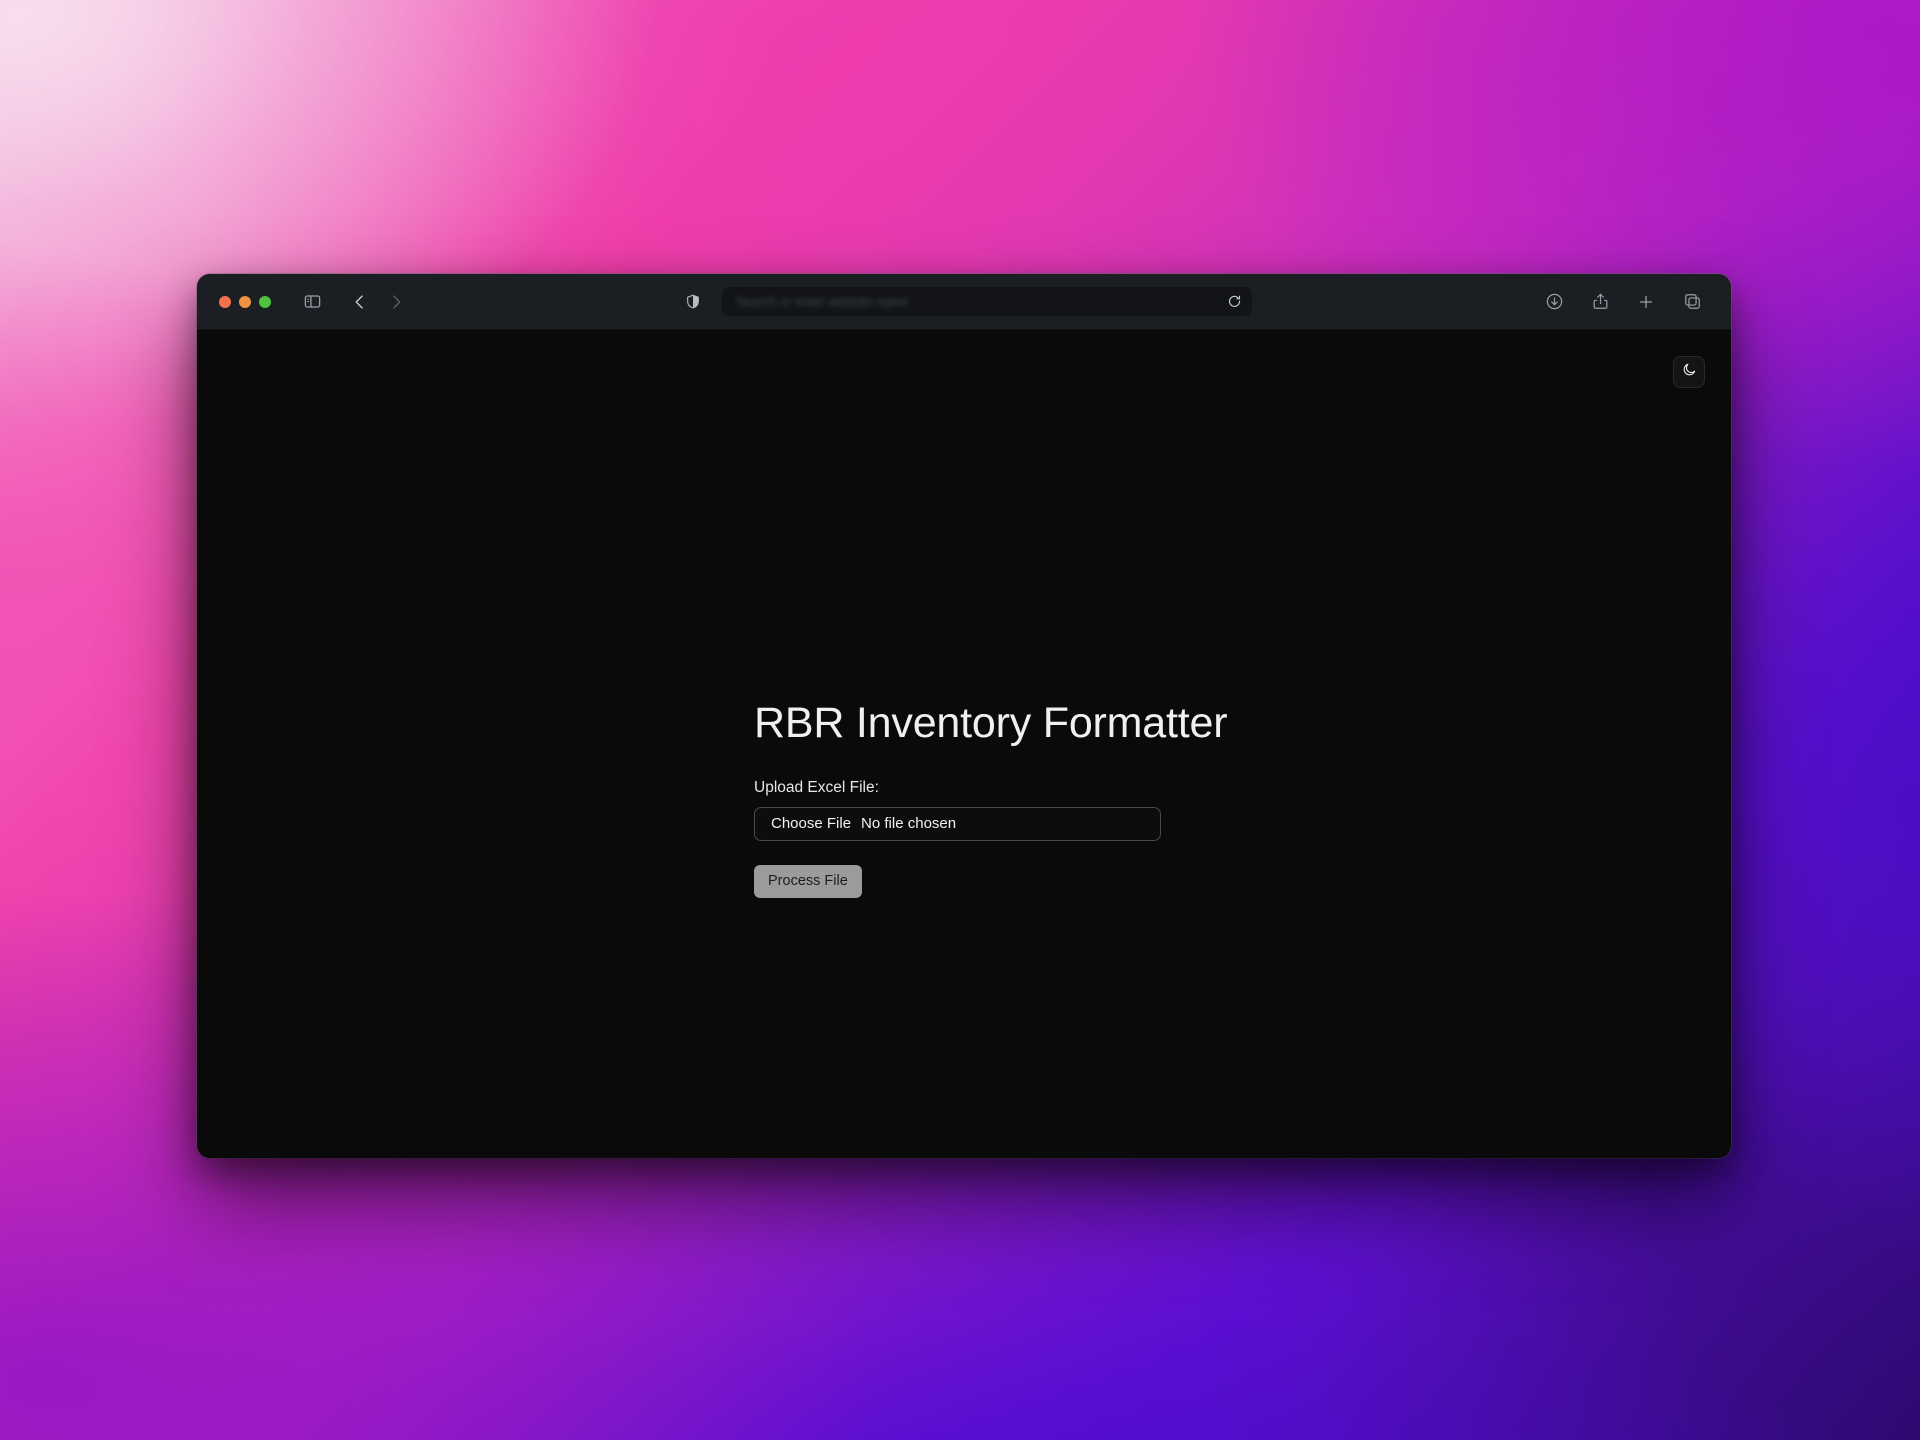 The width and height of the screenshot is (1920, 1440). Describe the element at coordinates (909, 824) in the screenshot. I see `file-status-text: No file chosen` at that location.